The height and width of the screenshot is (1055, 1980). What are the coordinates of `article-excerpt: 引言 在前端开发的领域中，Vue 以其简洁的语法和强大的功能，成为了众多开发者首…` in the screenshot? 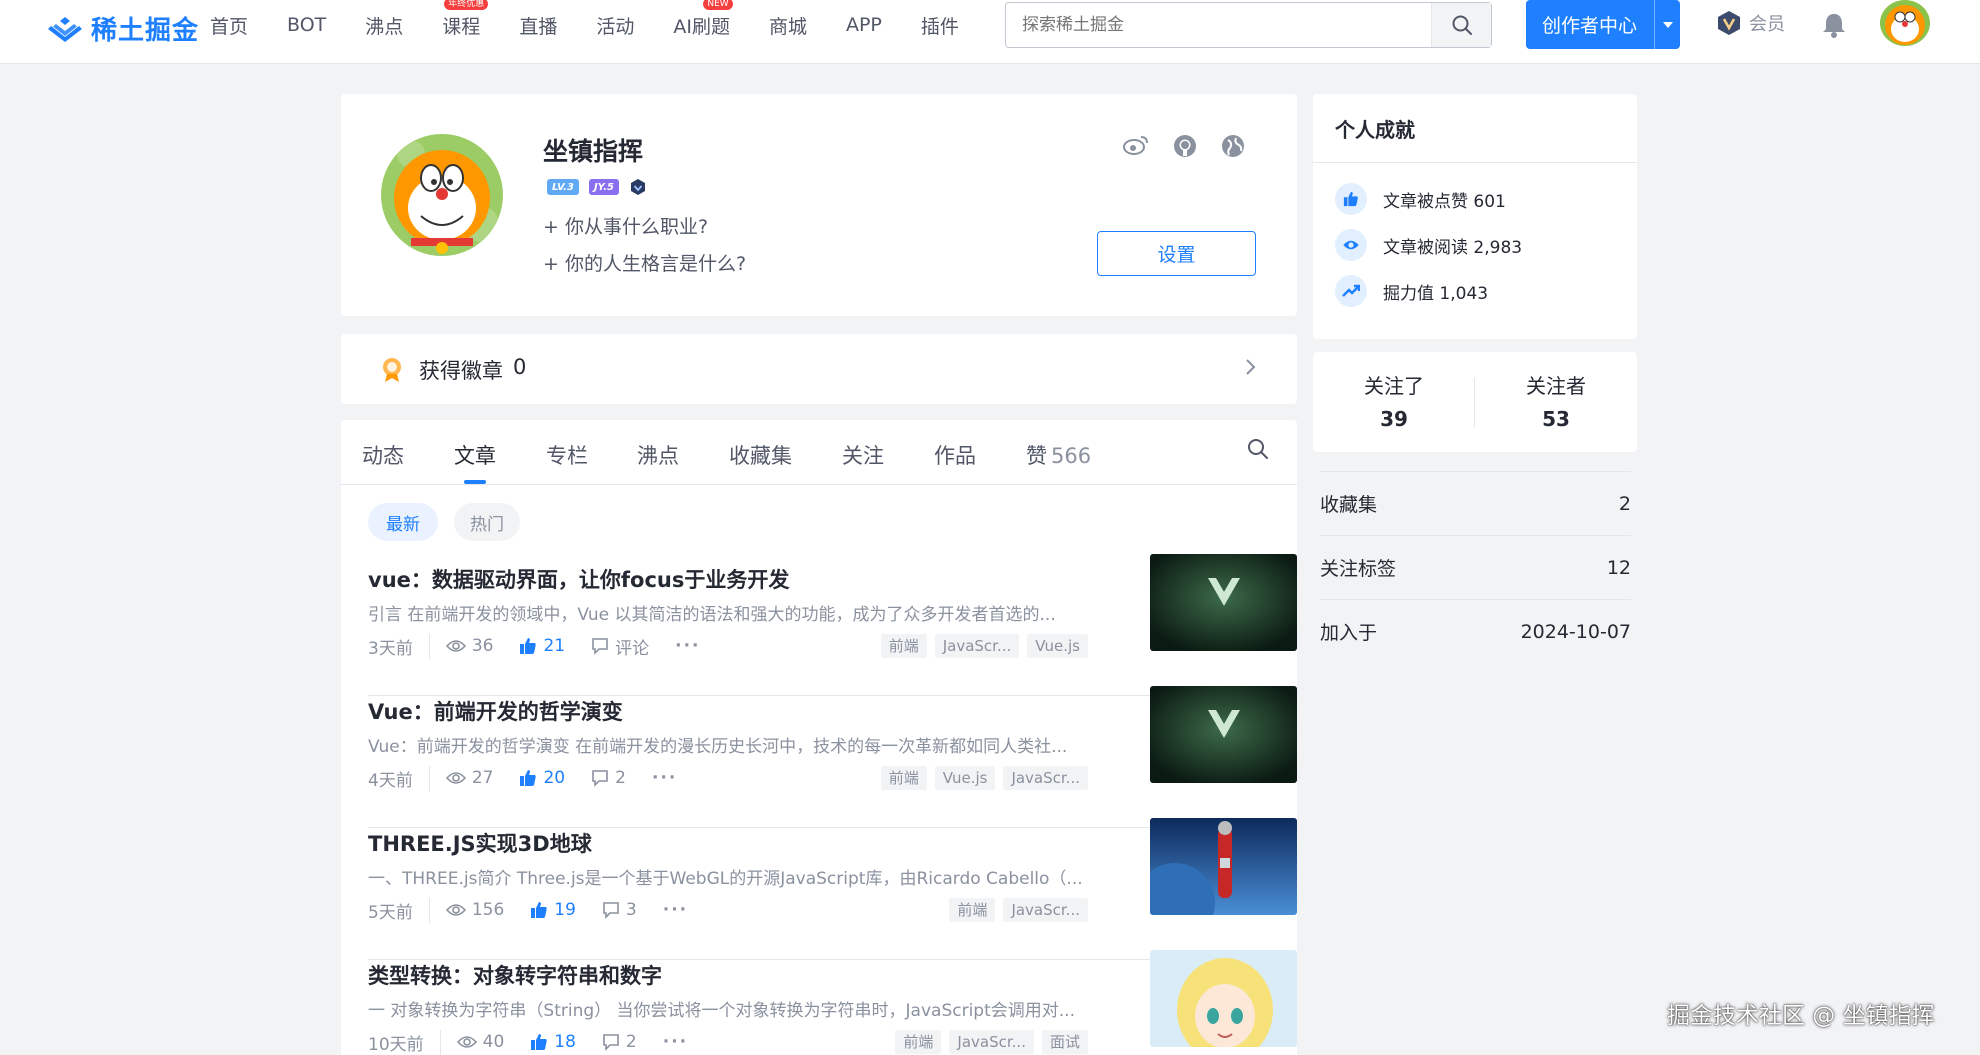 It's located at (712, 615).